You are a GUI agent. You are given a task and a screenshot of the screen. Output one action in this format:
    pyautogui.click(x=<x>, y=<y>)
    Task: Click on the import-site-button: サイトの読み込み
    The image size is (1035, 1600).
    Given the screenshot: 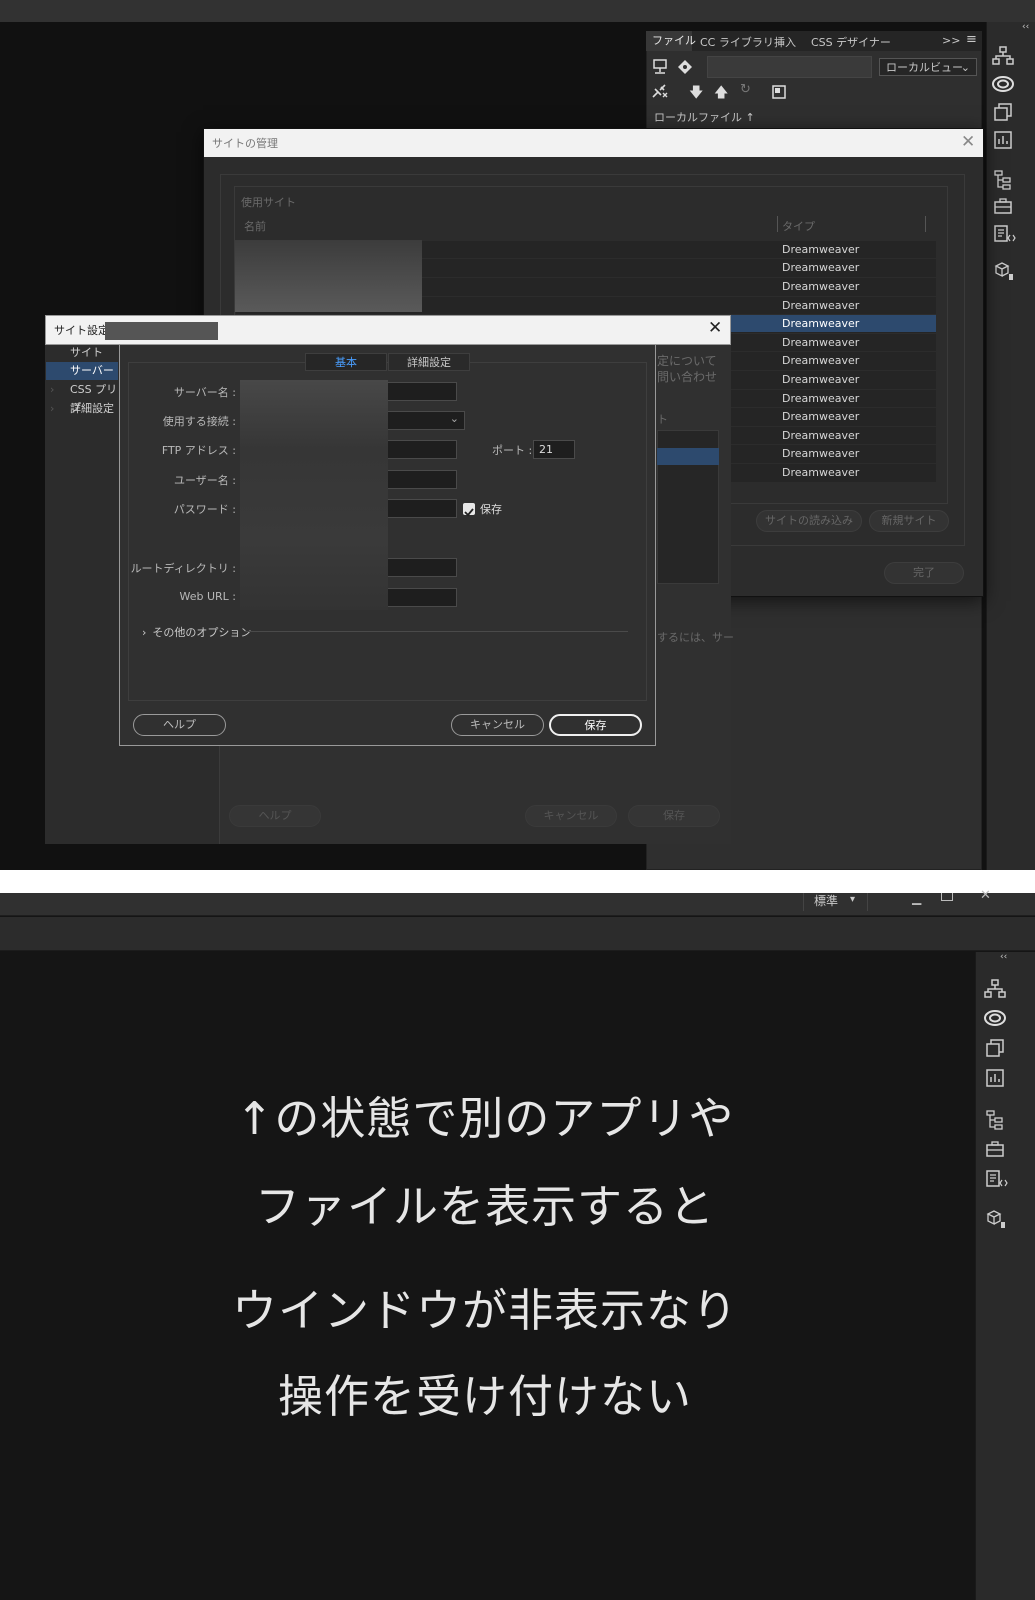 What is the action you would take?
    pyautogui.click(x=809, y=521)
    